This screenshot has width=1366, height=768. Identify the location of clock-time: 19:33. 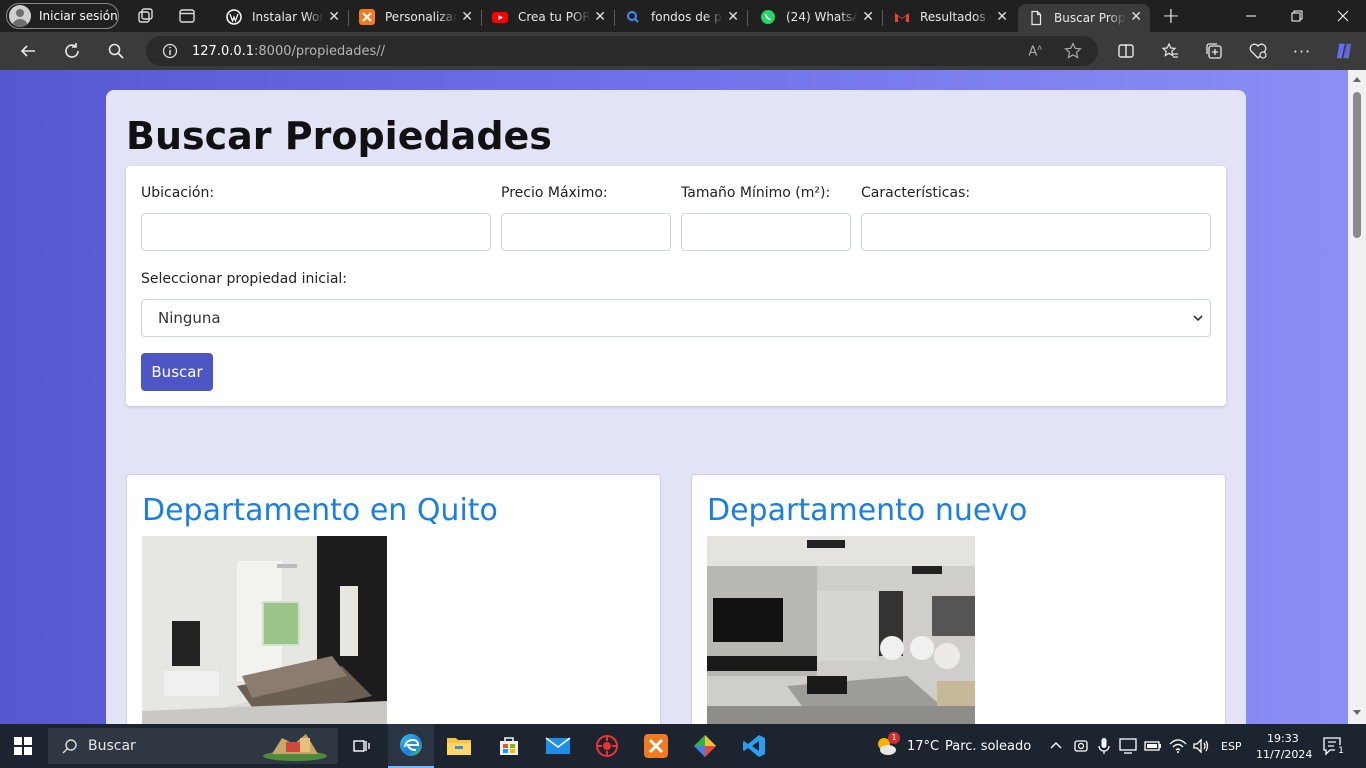
(1283, 738).